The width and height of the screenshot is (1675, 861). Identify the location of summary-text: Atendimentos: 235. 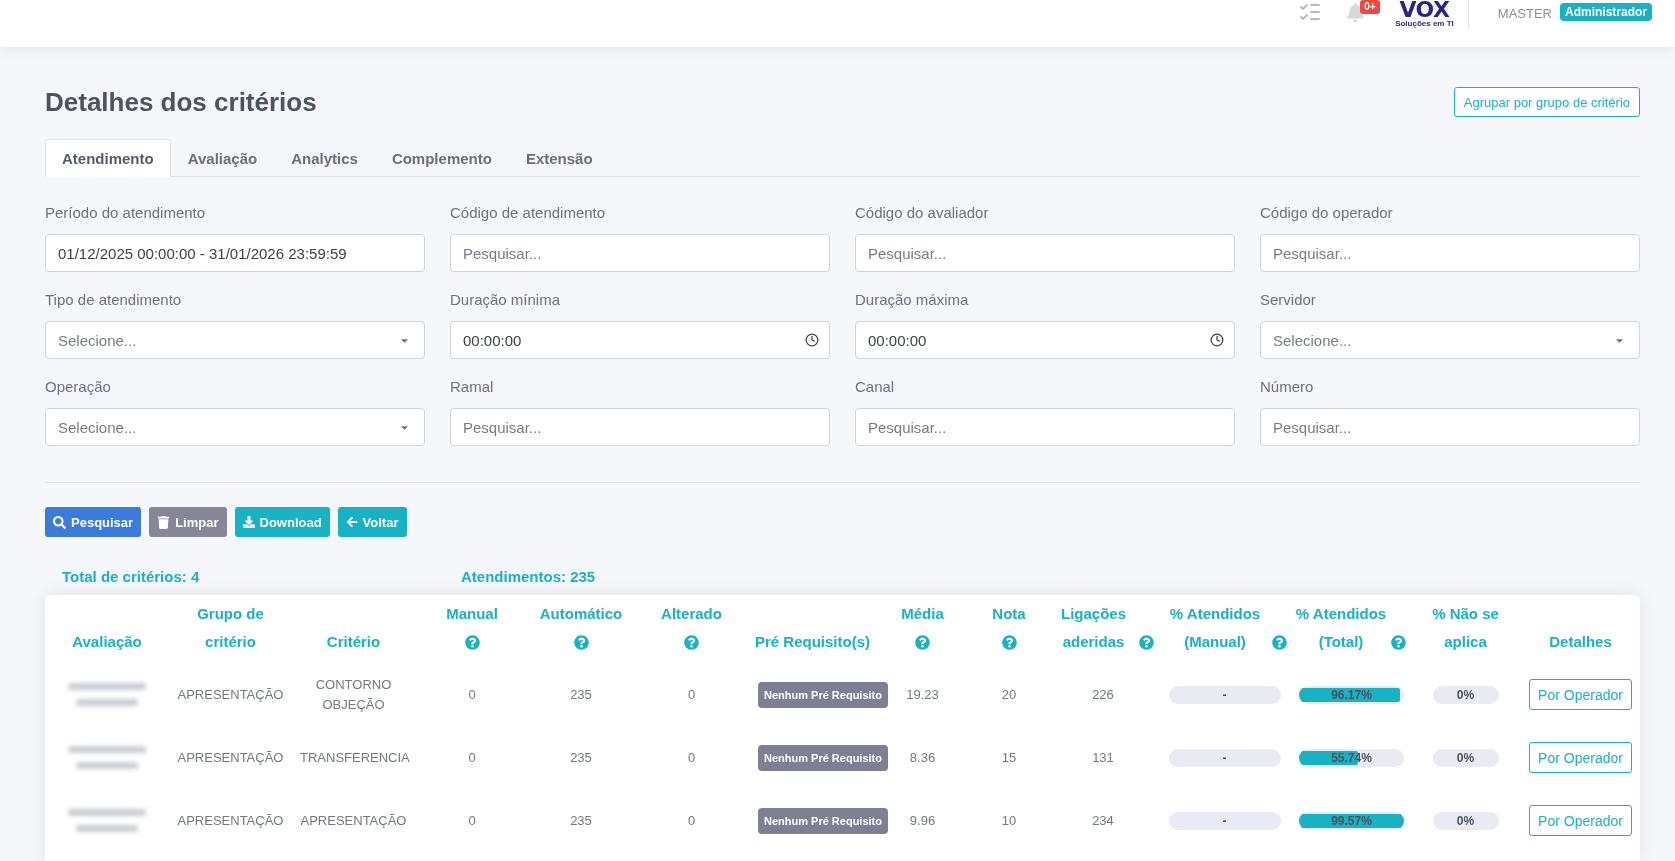
(528, 577).